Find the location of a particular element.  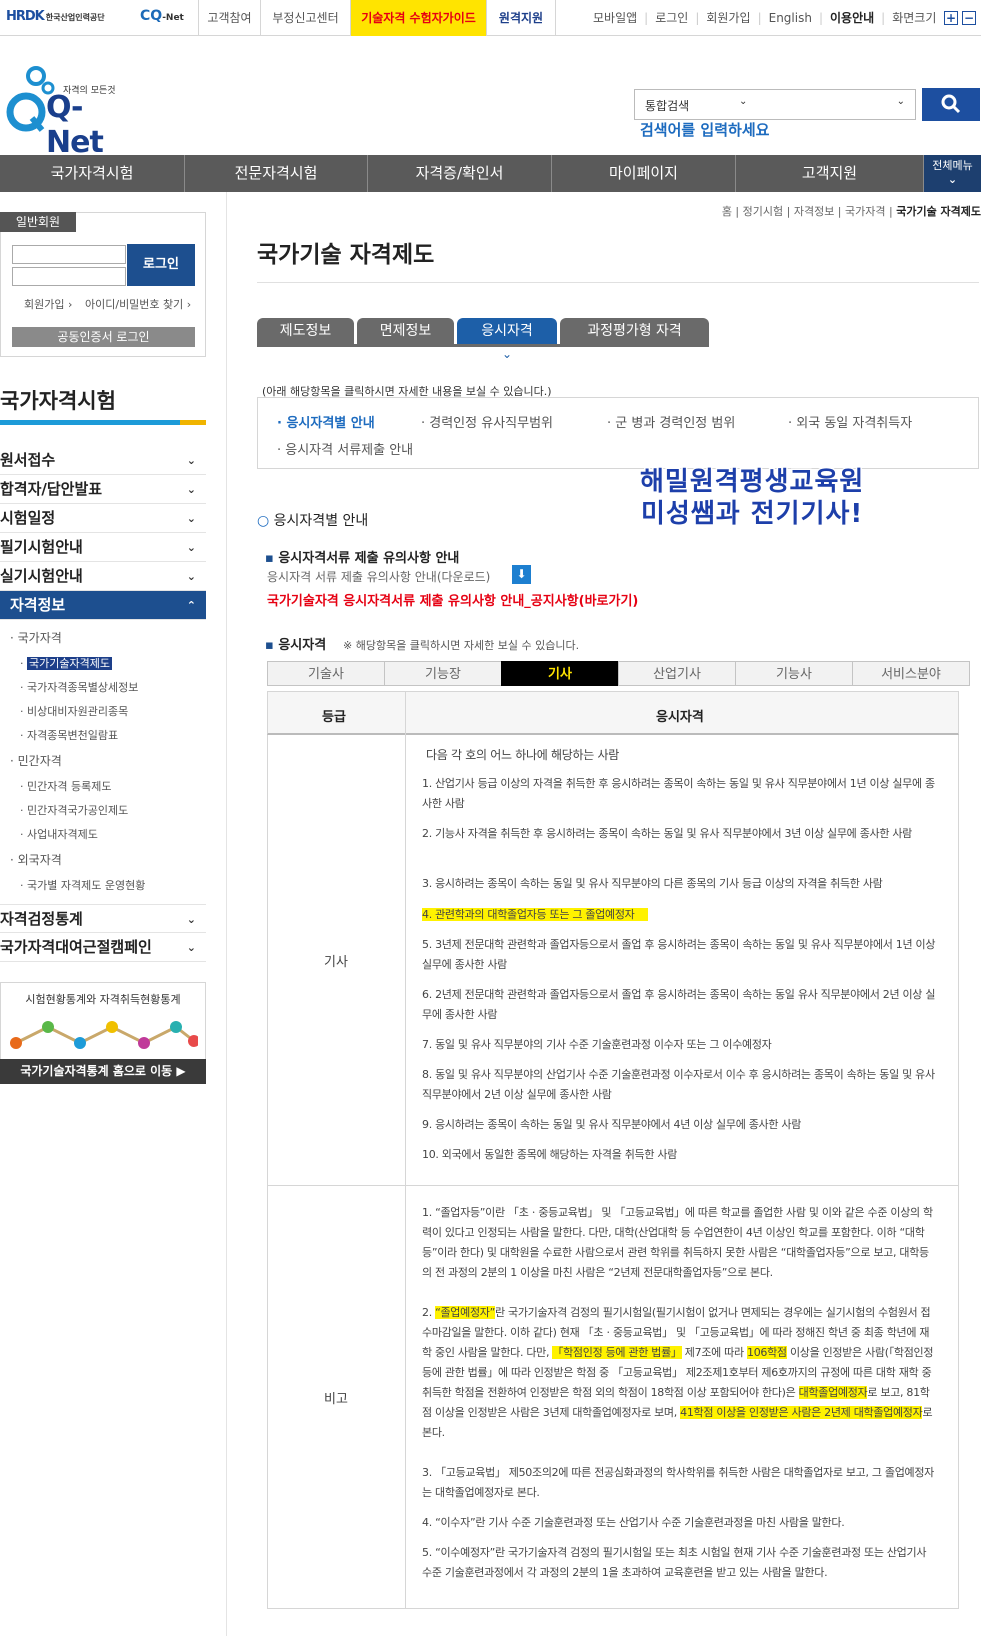

document-notice-heading: ▪ 응시자격서류 제출 유의사항 안내 is located at coordinates (362, 556).